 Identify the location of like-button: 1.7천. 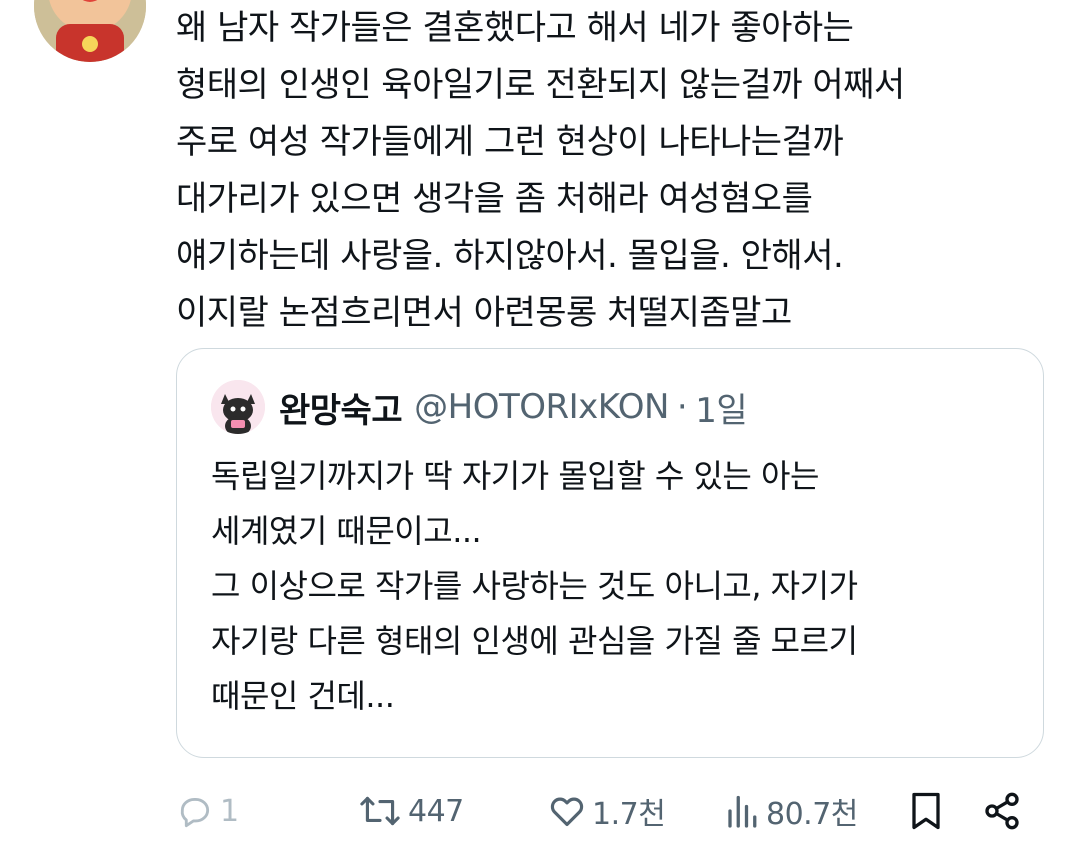
(607, 811).